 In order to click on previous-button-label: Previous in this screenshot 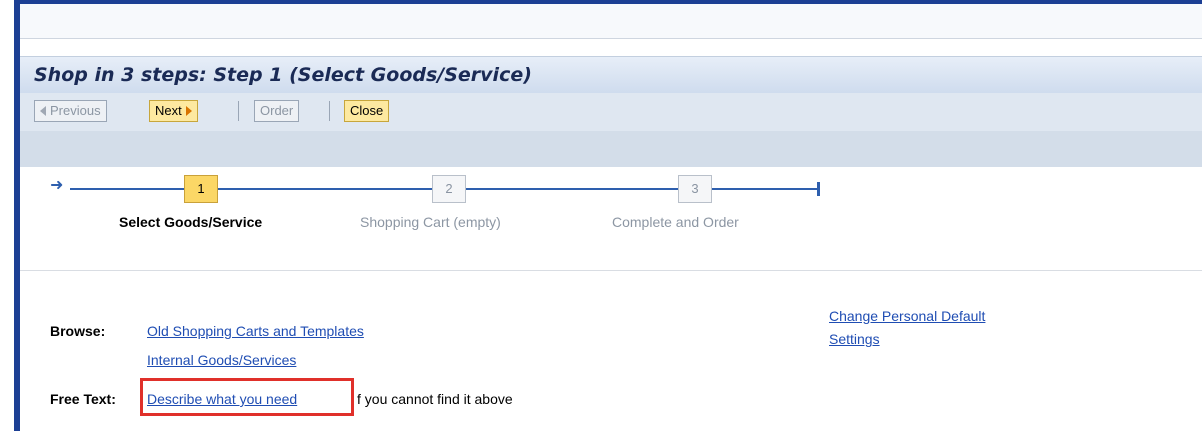, I will do `click(75, 110)`.